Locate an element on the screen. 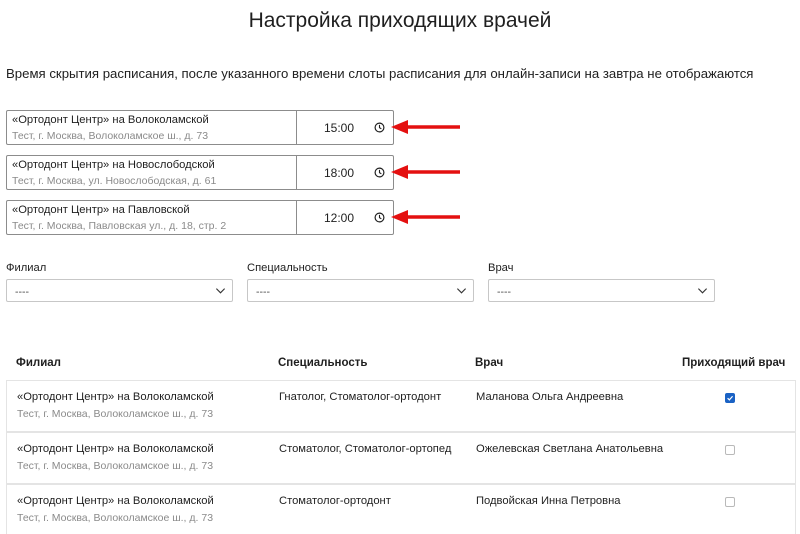  filter-branch-value: ---- is located at coordinates (22, 292).